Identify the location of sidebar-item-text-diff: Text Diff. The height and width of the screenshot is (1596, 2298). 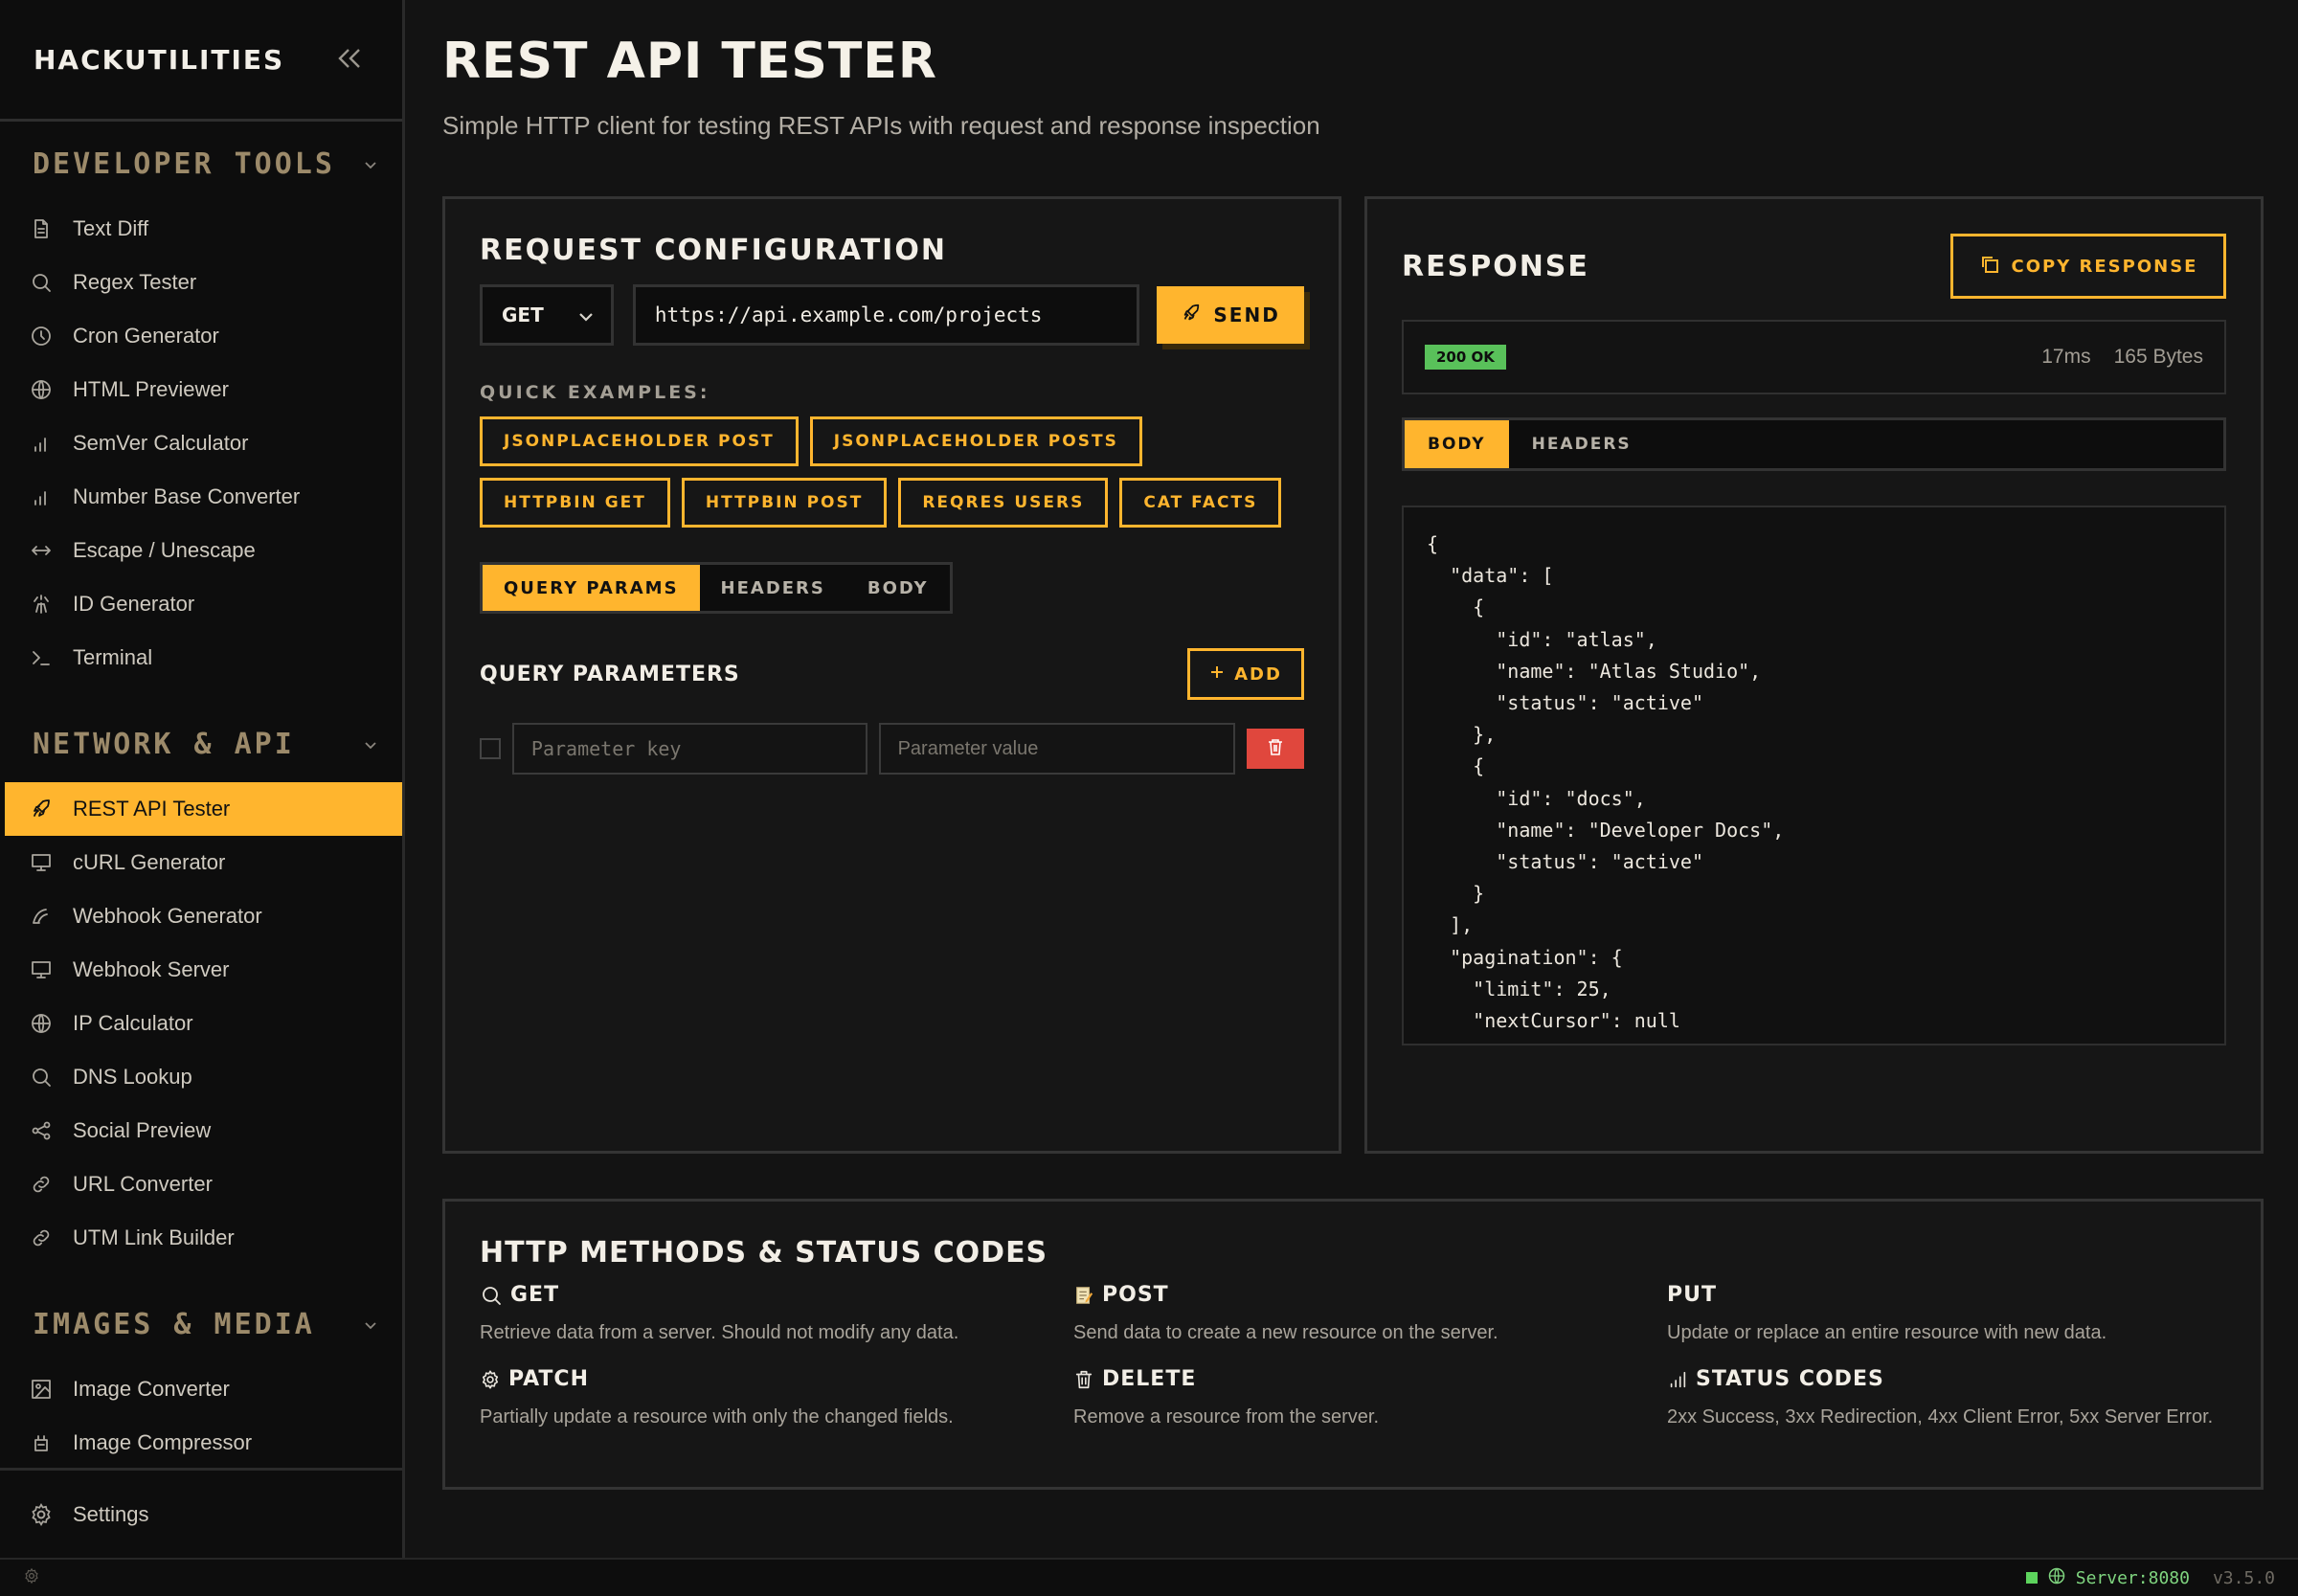
(201, 229).